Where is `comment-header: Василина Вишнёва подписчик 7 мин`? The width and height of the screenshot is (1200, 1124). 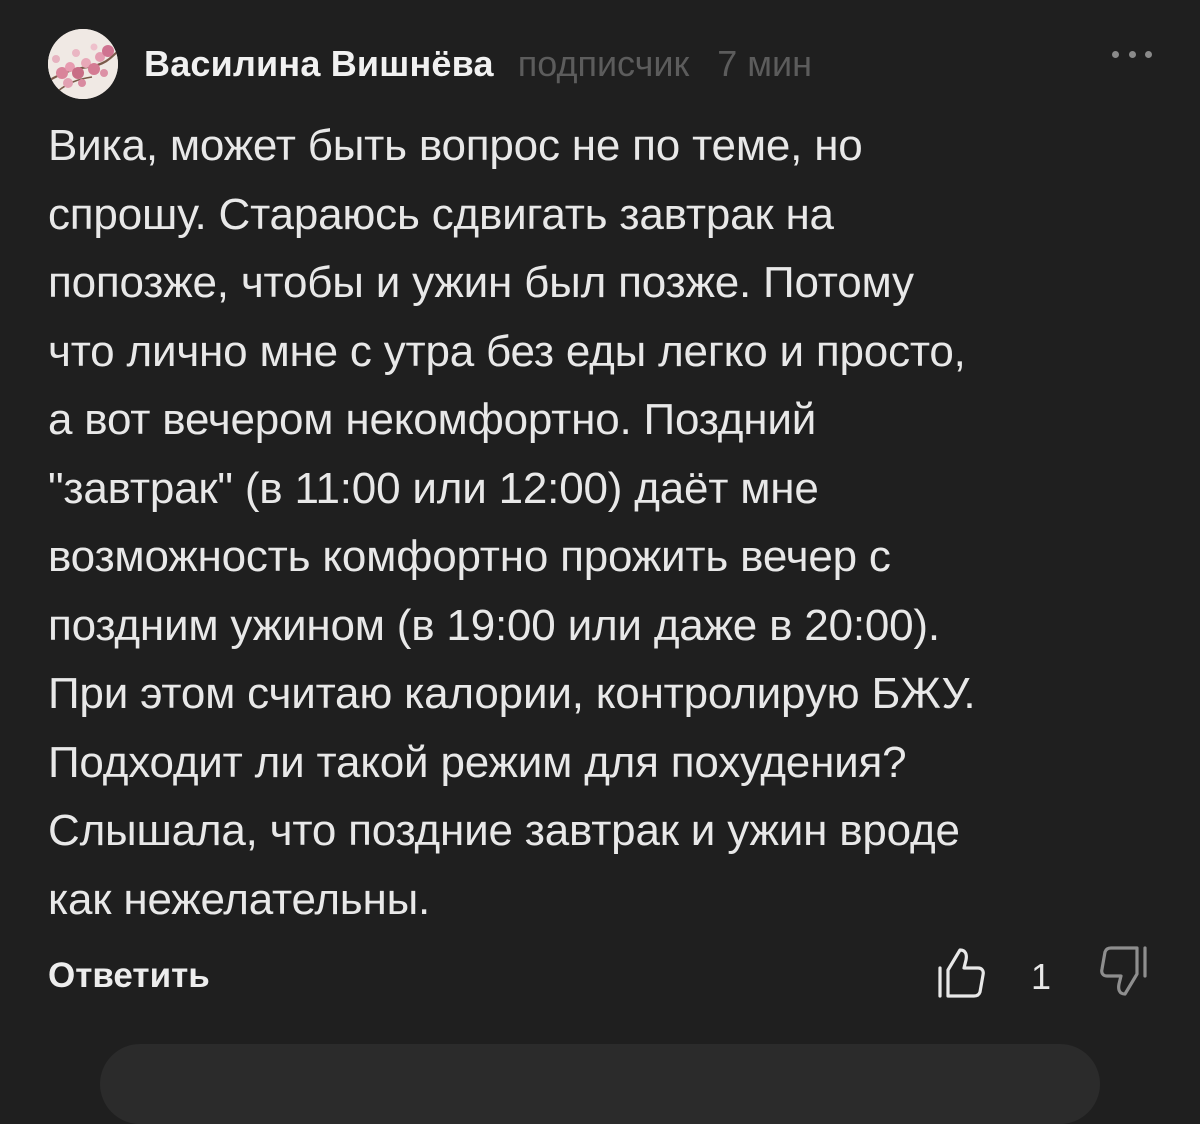 comment-header: Василина Вишнёва подписчик 7 мин is located at coordinates (430, 64).